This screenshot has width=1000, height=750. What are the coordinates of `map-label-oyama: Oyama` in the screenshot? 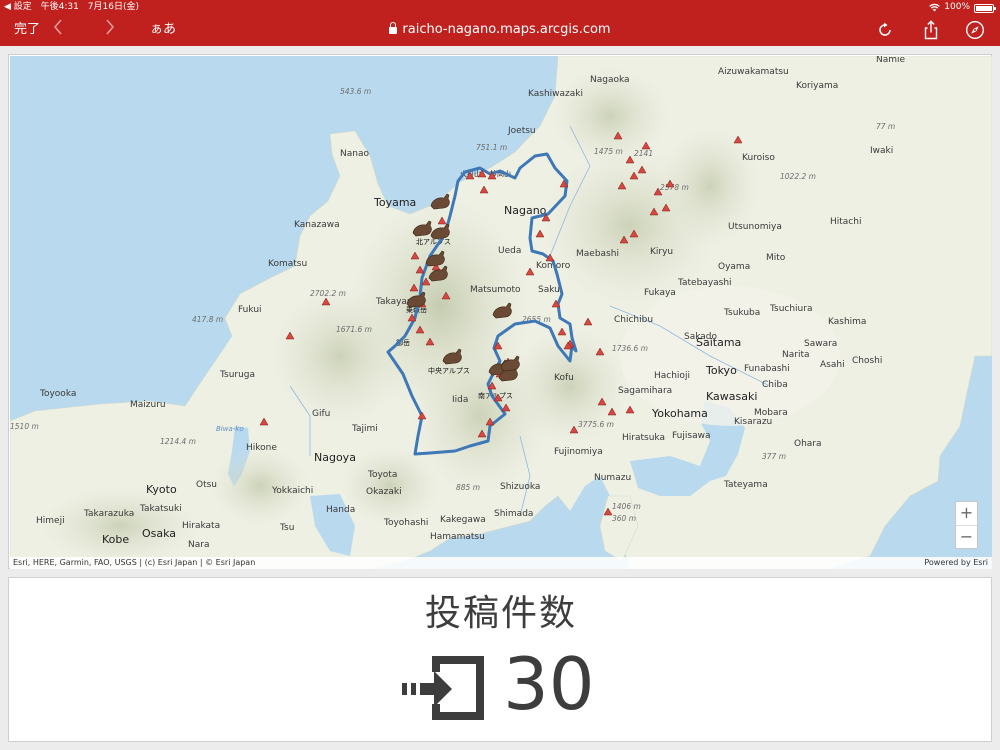 It's located at (734, 267).